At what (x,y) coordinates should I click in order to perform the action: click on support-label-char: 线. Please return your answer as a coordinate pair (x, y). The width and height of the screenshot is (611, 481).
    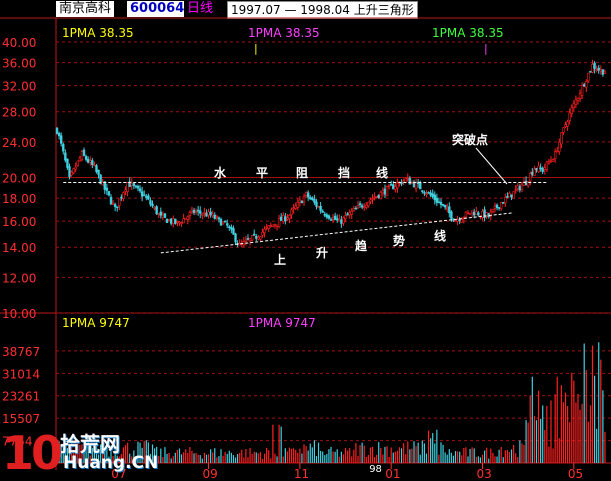
    Looking at the image, I should click on (440, 235).